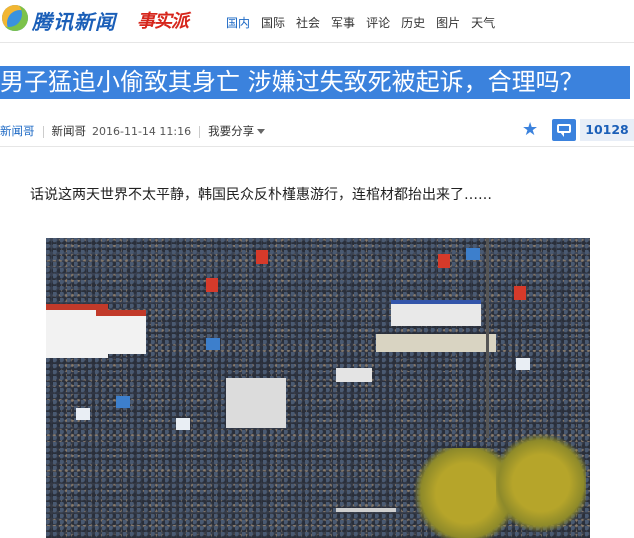 This screenshot has height=538, width=634. What do you see at coordinates (273, 22) in the screenshot?
I see `nav-item-international: 国际` at bounding box center [273, 22].